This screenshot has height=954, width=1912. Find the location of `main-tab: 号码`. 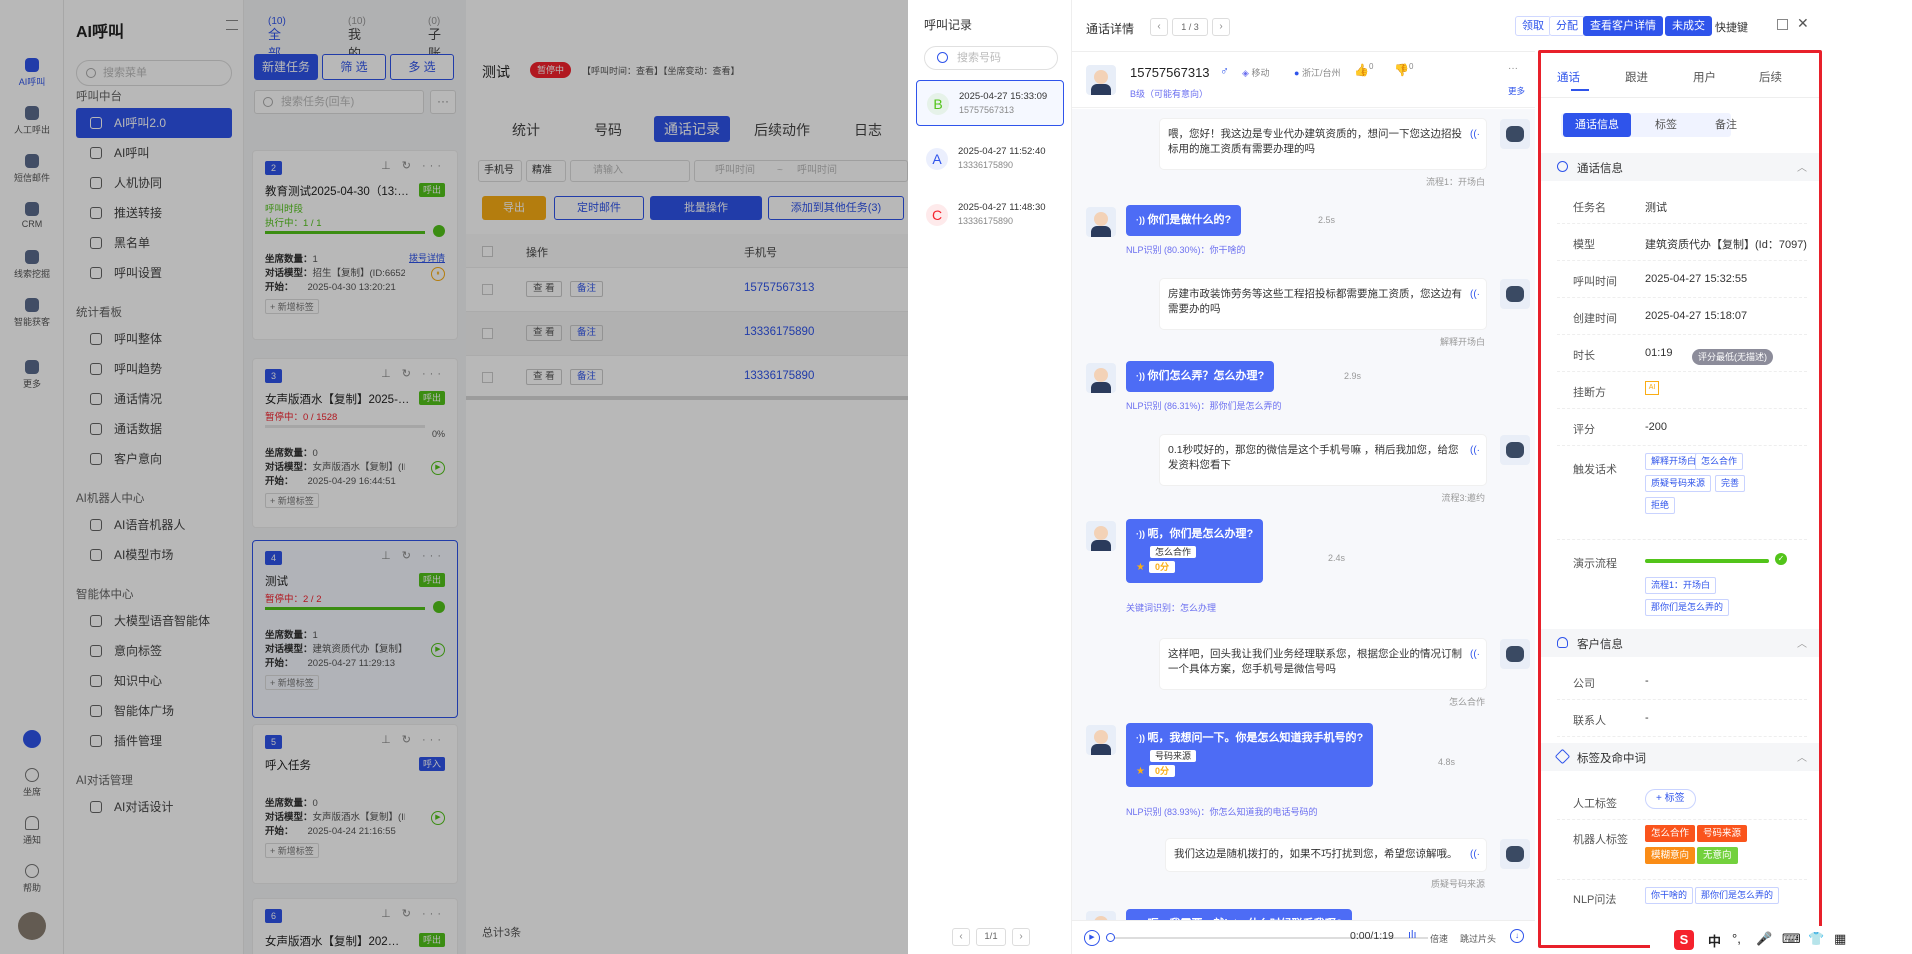

main-tab: 号码 is located at coordinates (608, 130).